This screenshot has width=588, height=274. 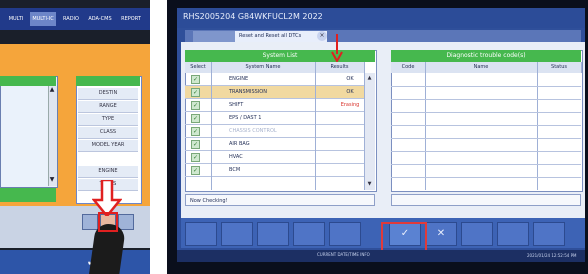 What do you see at coordinates (481, 67) in the screenshot?
I see `col-name: Name` at bounding box center [481, 67].